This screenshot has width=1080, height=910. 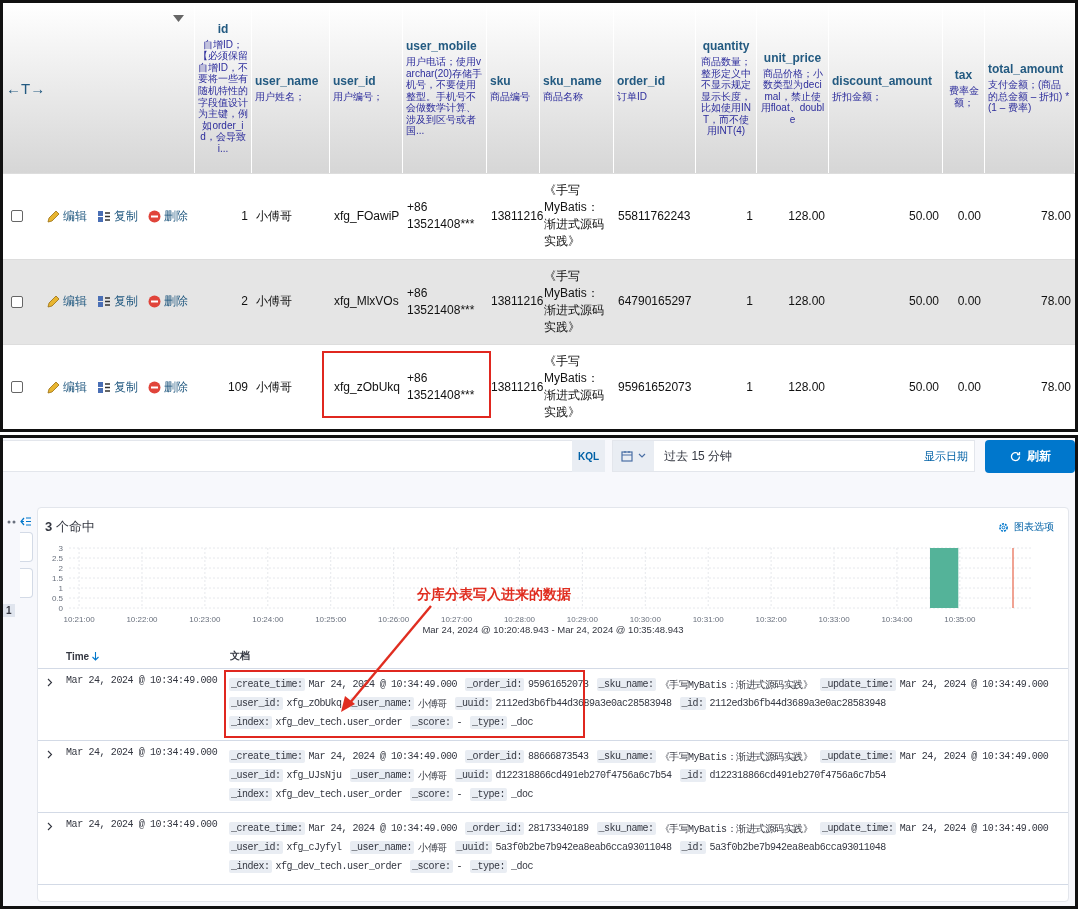 I want to click on field-name-tag: _uuid:, so click(x=473, y=703).